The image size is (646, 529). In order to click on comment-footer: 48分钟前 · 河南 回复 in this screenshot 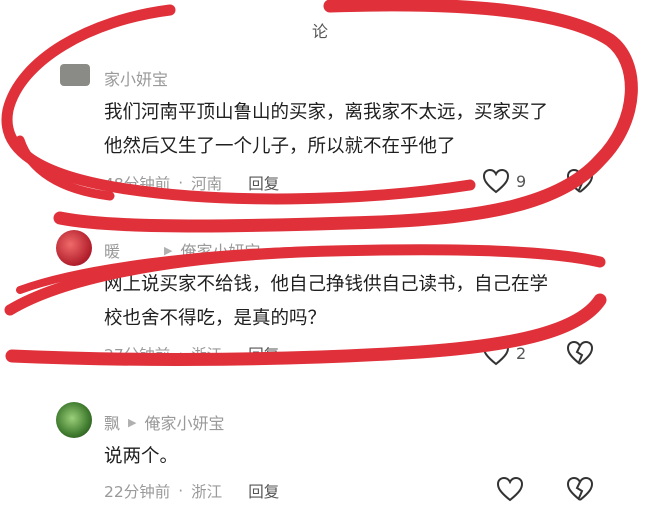, I will do `click(192, 183)`.